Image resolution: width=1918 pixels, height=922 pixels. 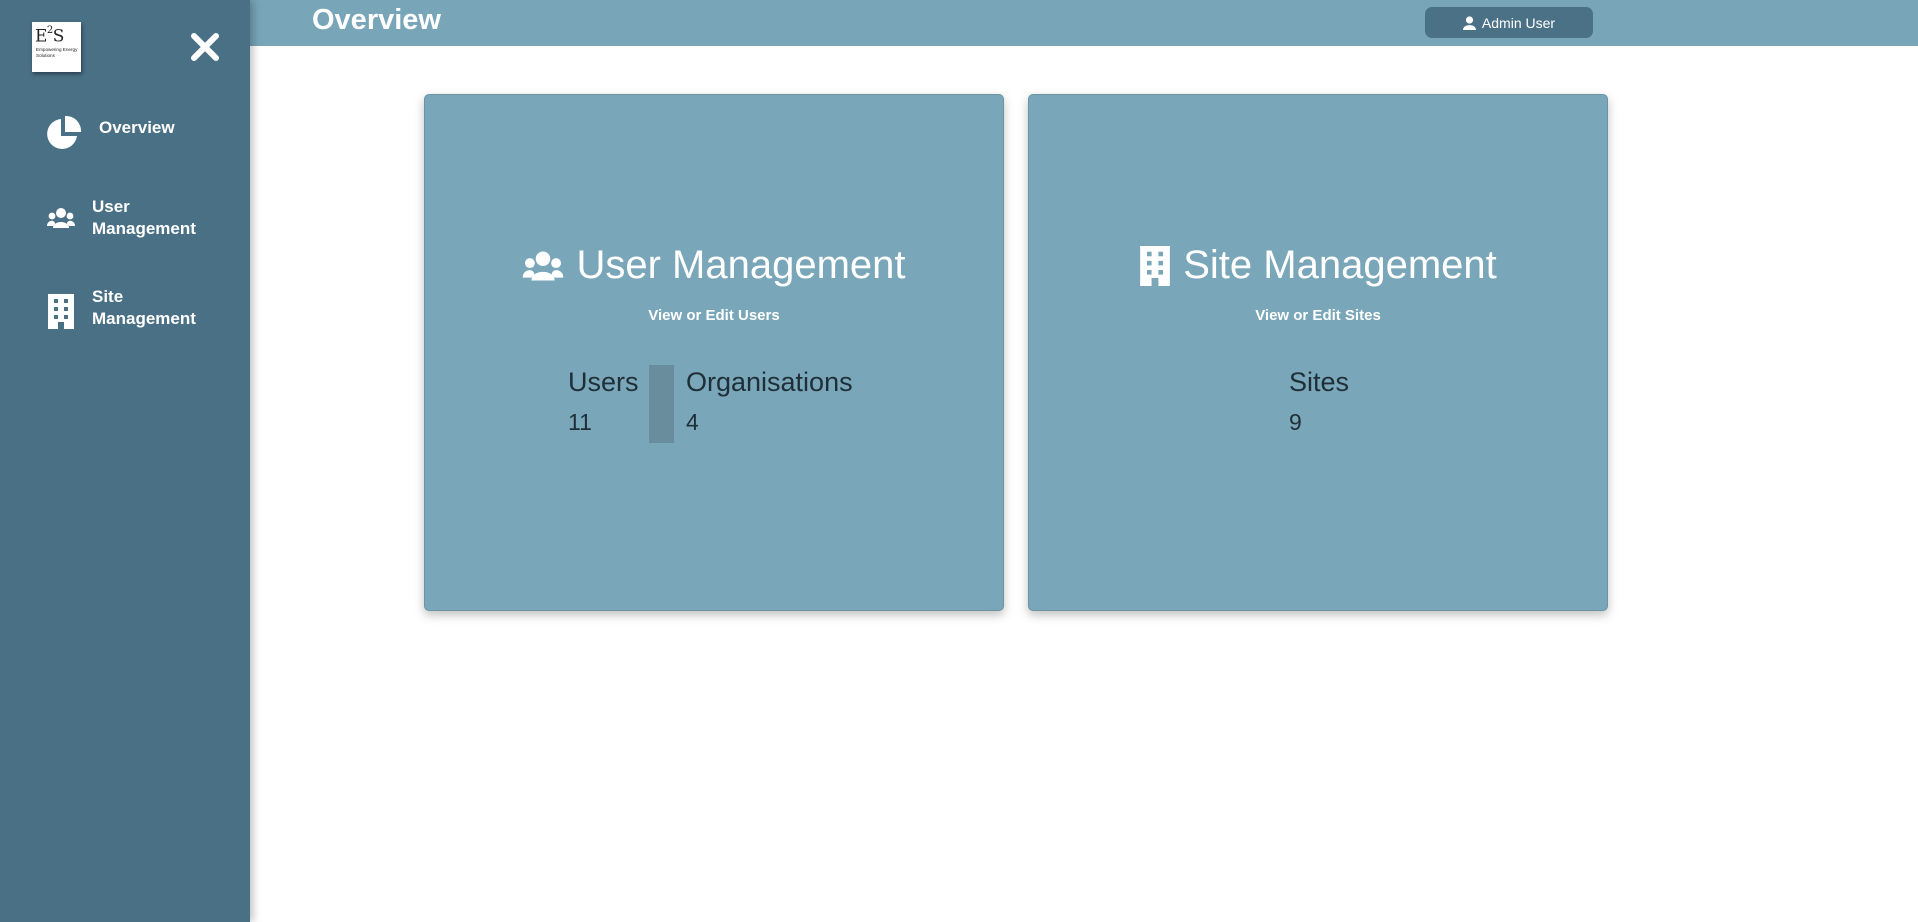 I want to click on close-icon, so click(x=205, y=47).